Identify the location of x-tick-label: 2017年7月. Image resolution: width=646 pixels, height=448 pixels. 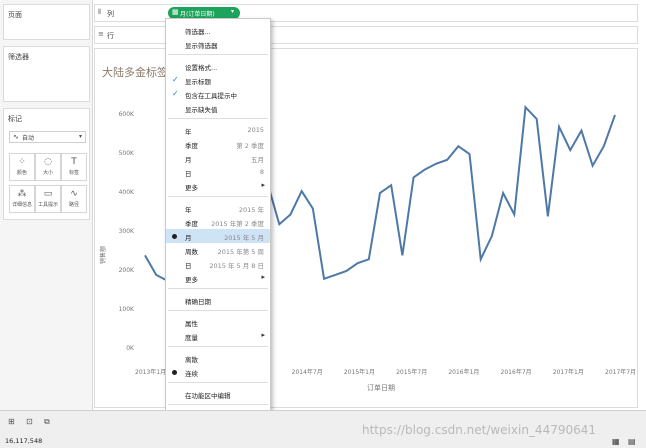
(621, 372).